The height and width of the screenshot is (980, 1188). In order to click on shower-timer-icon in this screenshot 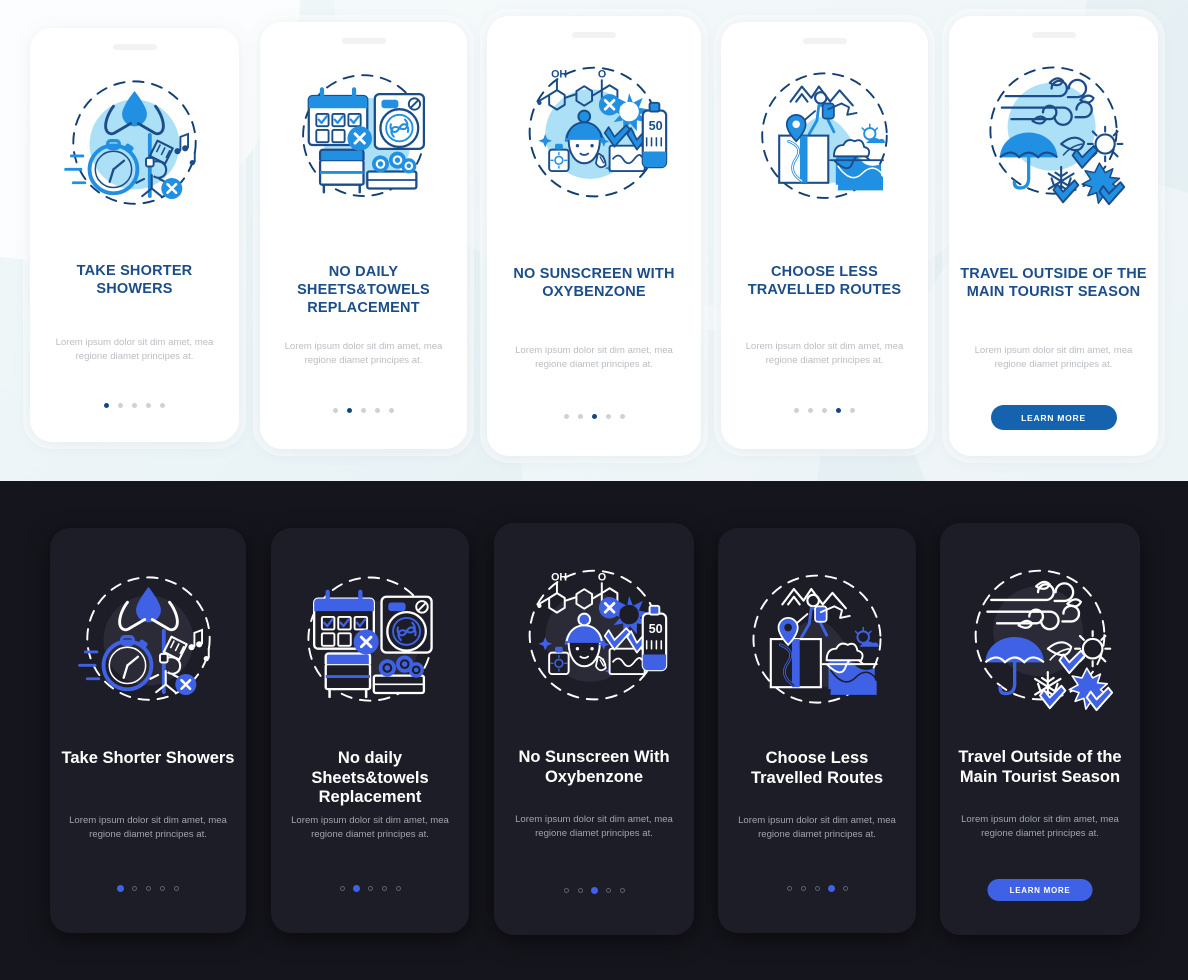, I will do `click(134, 144)`.